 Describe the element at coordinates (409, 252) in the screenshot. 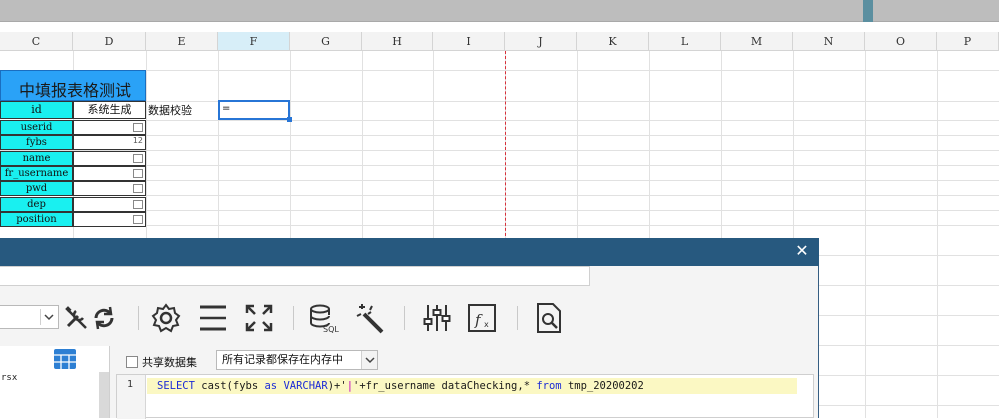

I see `dialog-titlebar: ✕` at that location.